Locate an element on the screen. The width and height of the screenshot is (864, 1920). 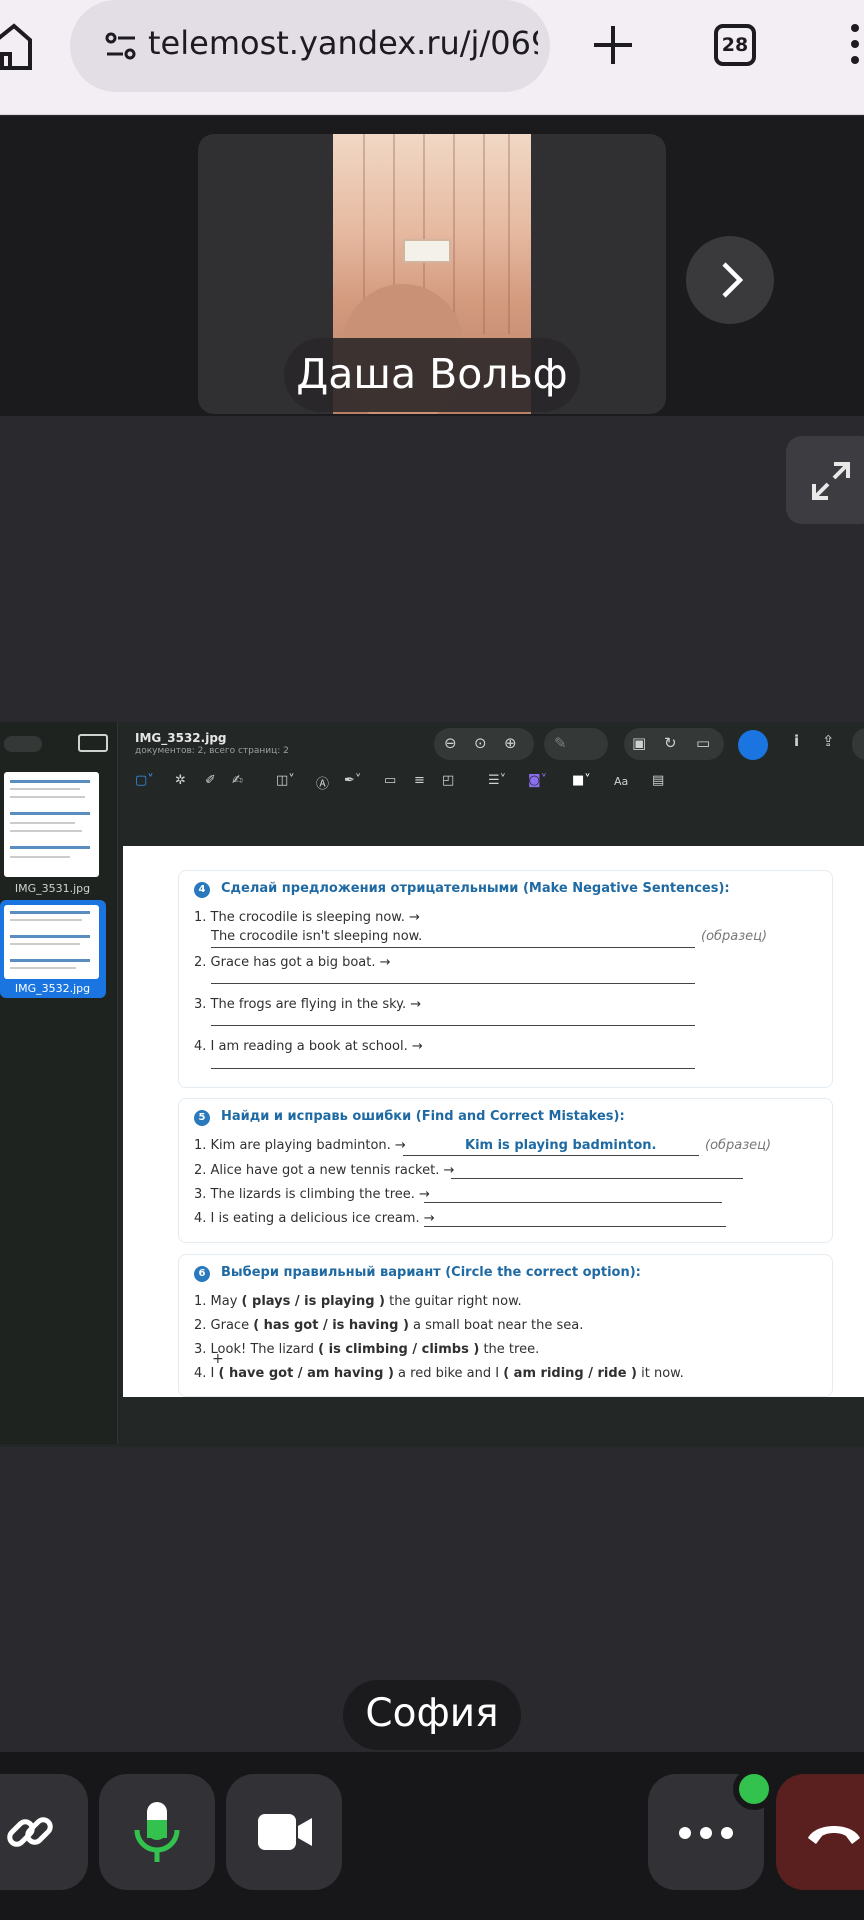
sketch-icon: ✐ is located at coordinates (210, 780).